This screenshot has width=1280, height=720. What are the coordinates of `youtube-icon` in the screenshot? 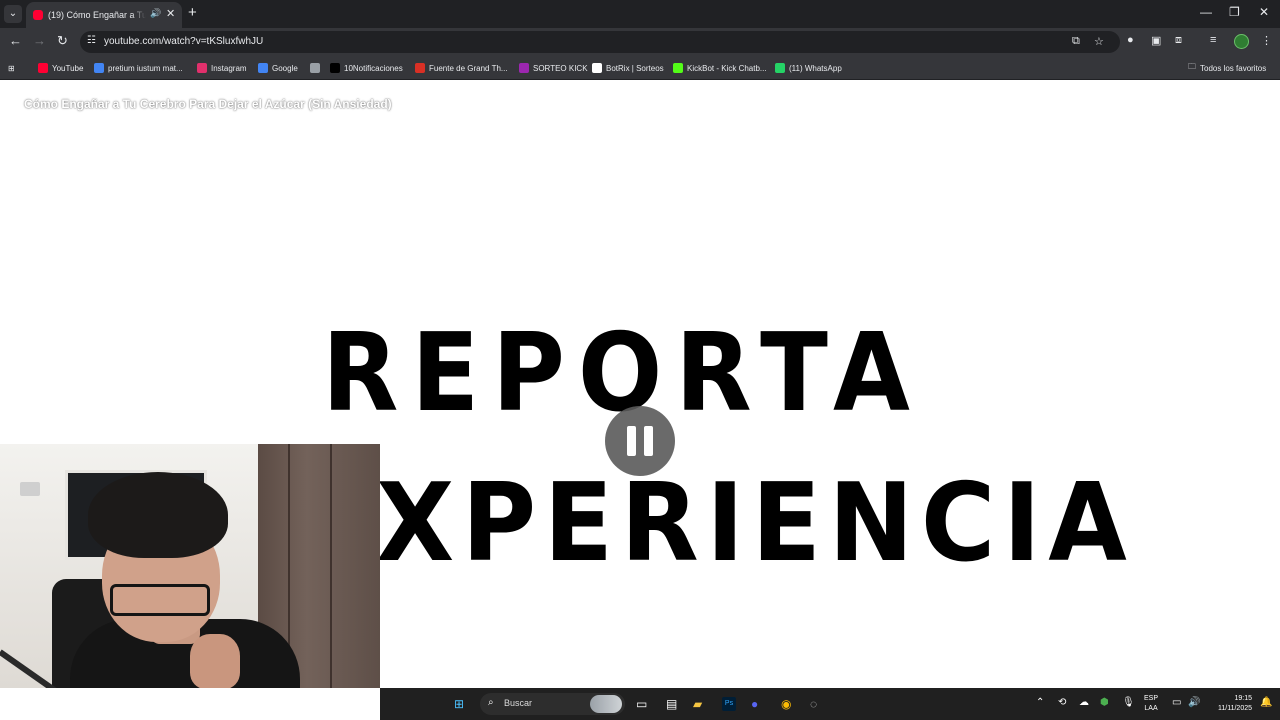 It's located at (43, 68).